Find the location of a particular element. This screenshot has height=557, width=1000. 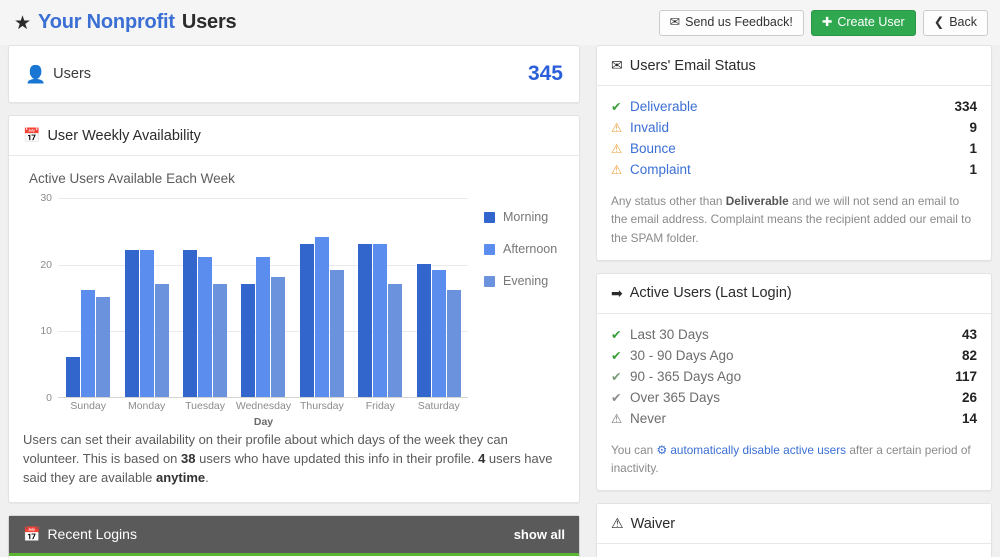

list-item: ✔ 30 - 90 Days Ago 82 is located at coordinates (794, 355).